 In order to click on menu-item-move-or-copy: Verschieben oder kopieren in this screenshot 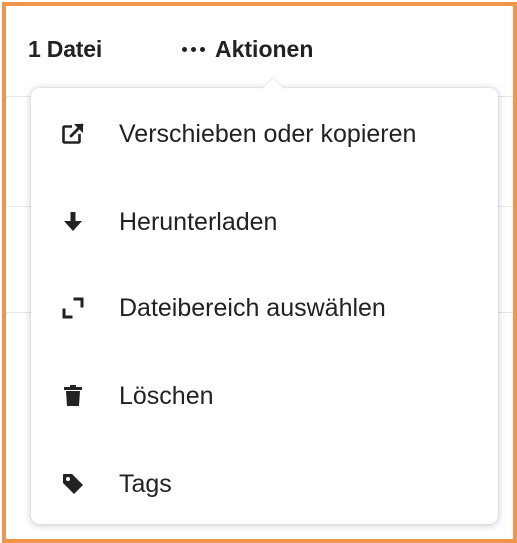, I will do `click(264, 134)`.